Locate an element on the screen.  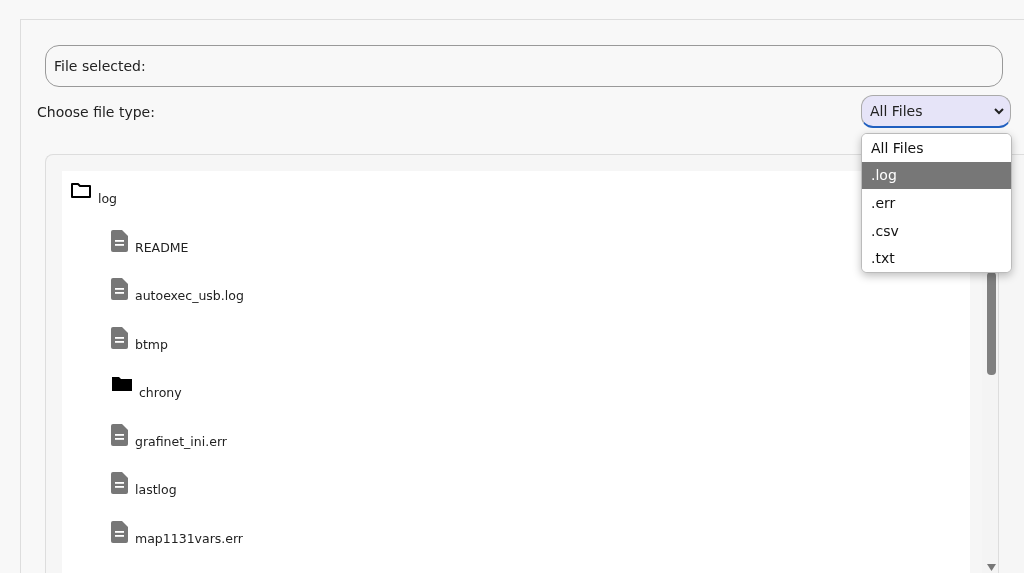
file-name: grafinet_ini.err is located at coordinates (181, 441).